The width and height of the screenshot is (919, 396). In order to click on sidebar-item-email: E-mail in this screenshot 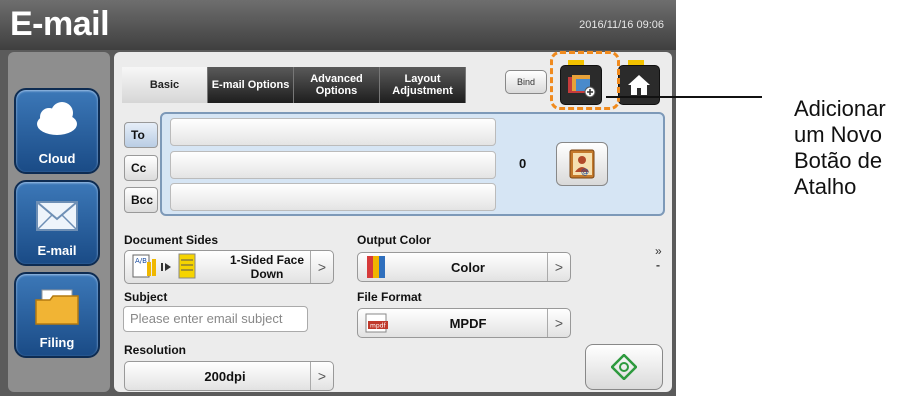, I will do `click(57, 223)`.